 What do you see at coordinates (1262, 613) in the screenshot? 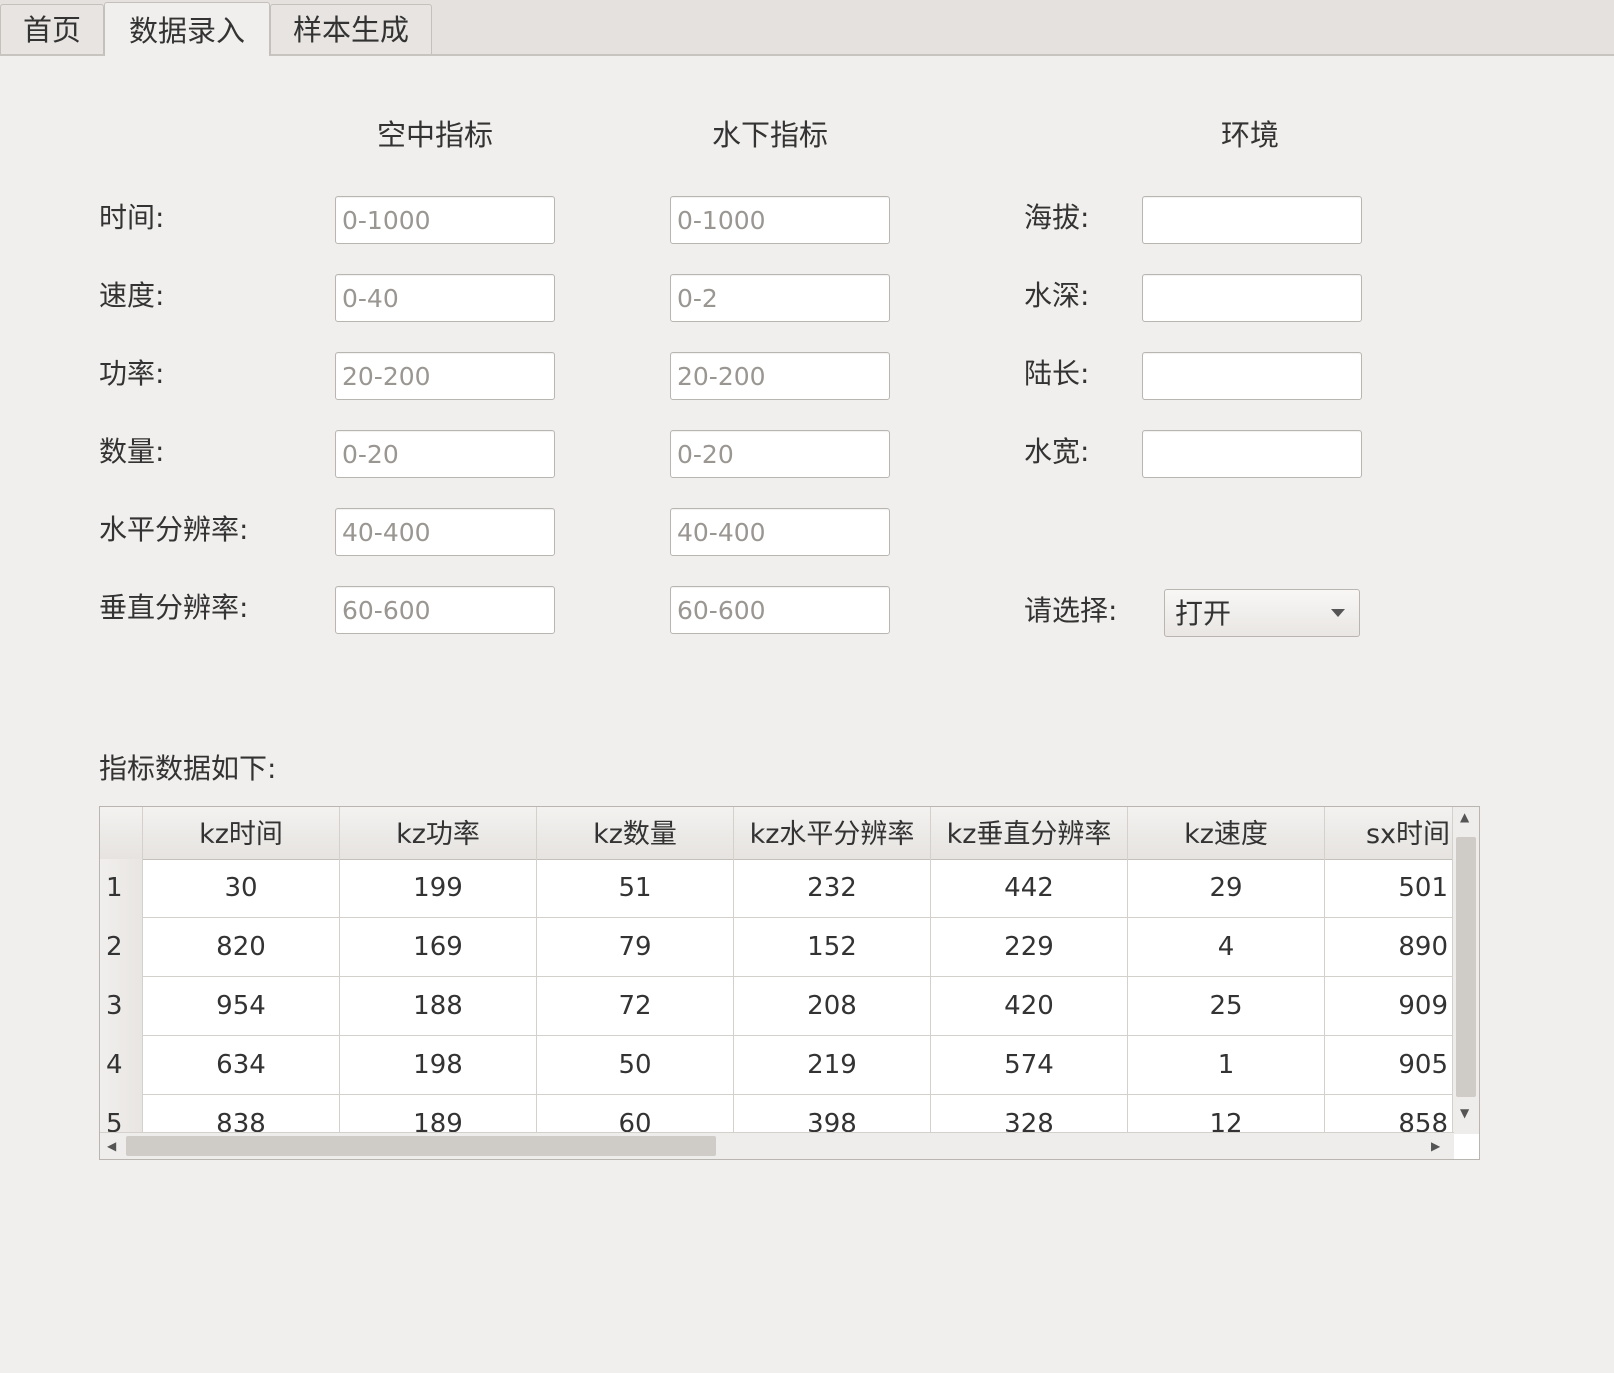
I see `mode-select: 打开` at bounding box center [1262, 613].